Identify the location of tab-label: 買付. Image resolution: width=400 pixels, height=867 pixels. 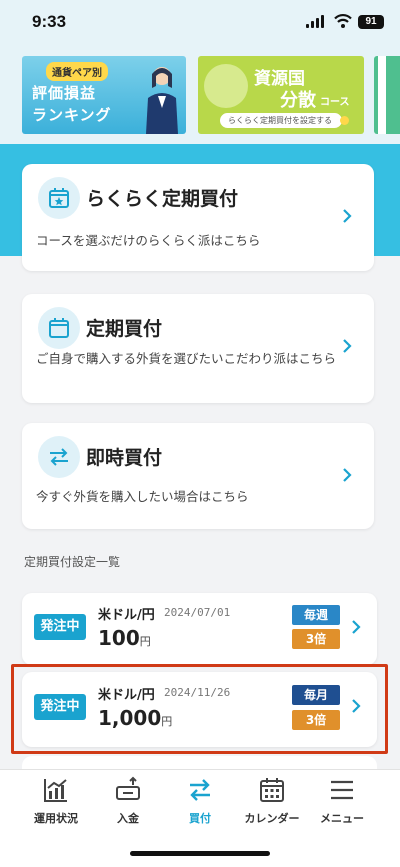
(200, 818).